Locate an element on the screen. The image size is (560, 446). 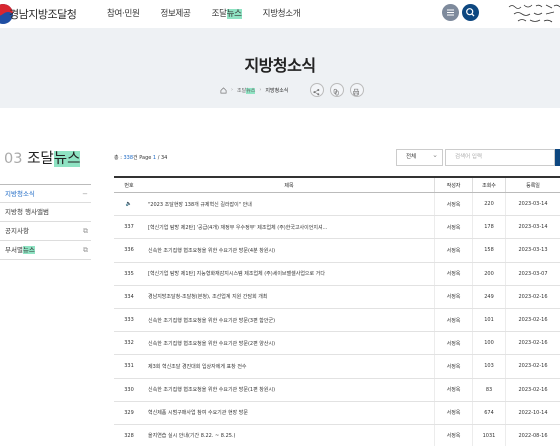
share-icon is located at coordinates (316, 92).